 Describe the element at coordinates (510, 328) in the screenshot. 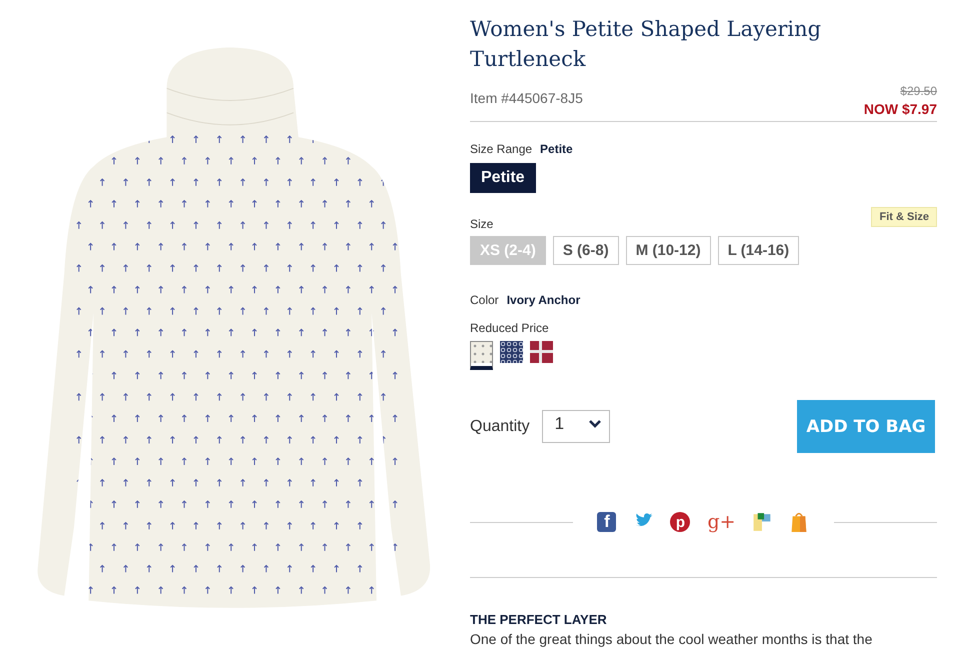

I see `swatch-group-label: Reduced Price` at that location.